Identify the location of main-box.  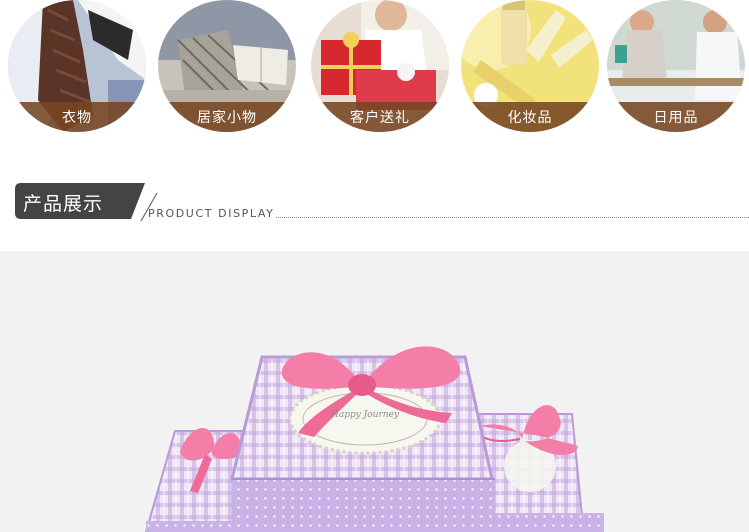
(362, 439).